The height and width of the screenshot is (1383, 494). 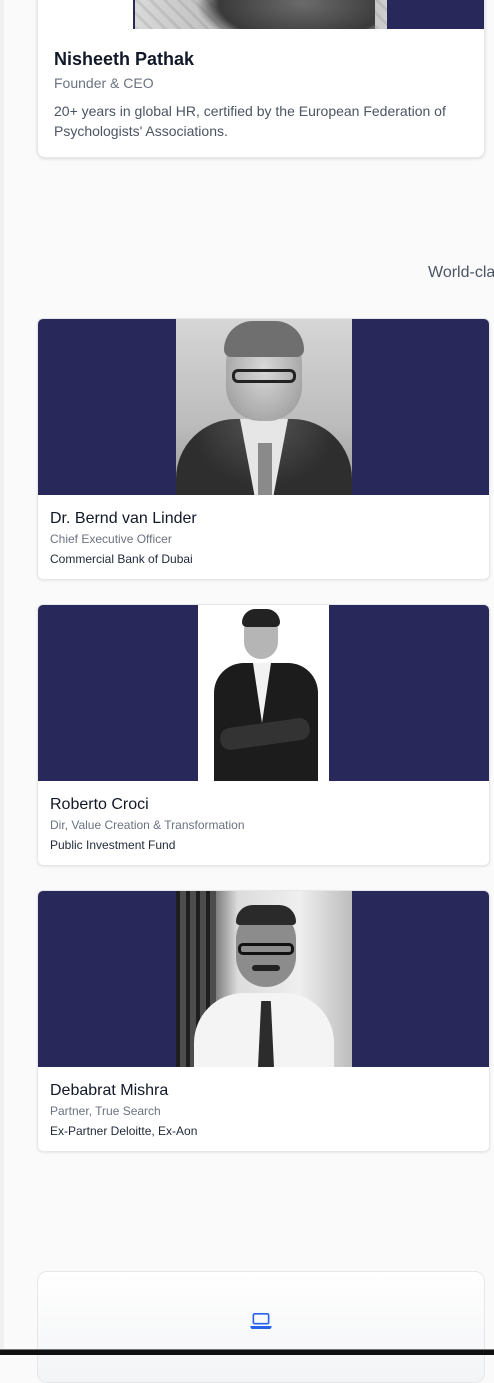 What do you see at coordinates (121, 559) in the screenshot?
I see `advisor-organization: Commercial Bank of Dubai` at bounding box center [121, 559].